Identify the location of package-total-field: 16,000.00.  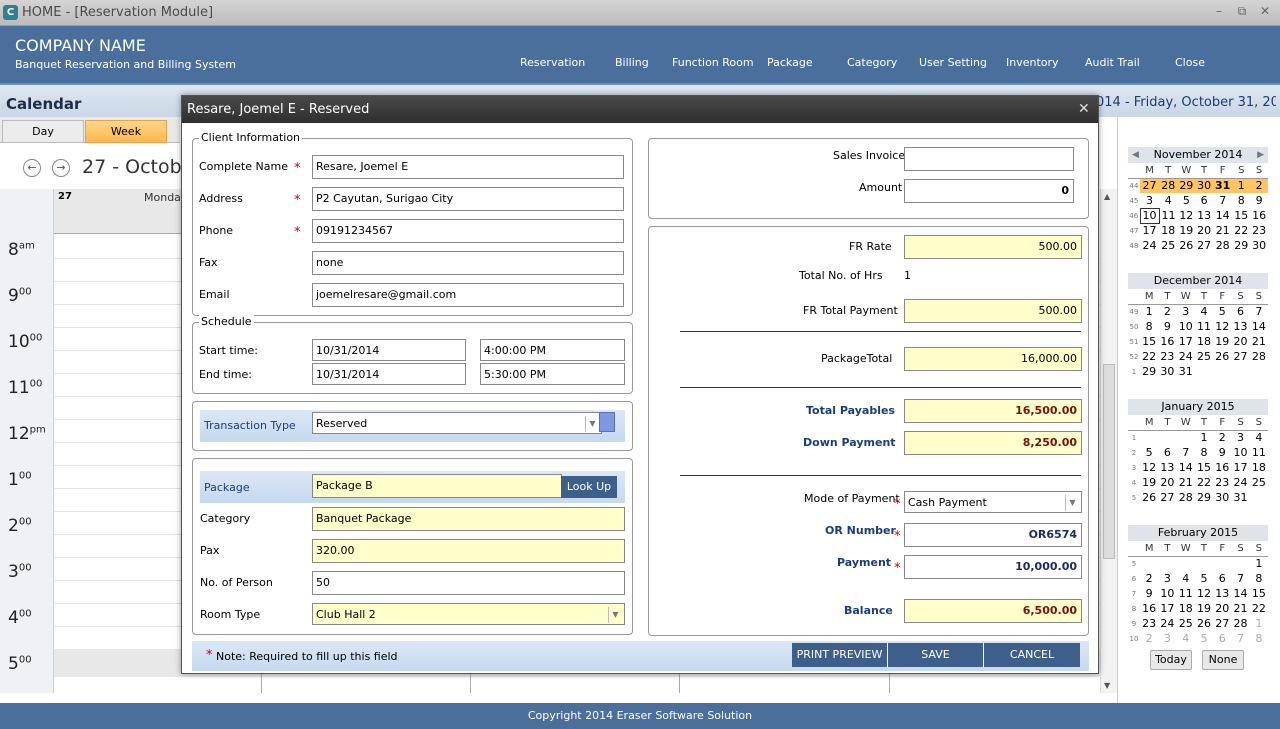
(993, 359).